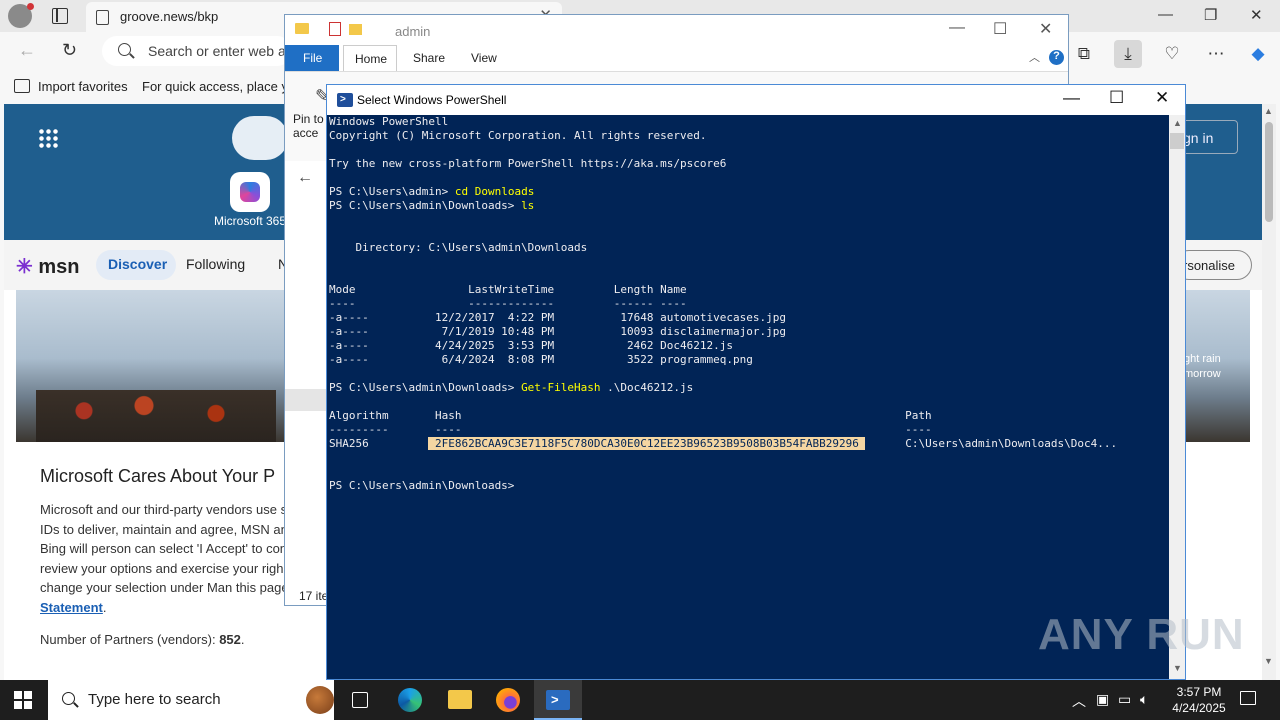  What do you see at coordinates (432, 100) in the screenshot?
I see `powershell-title: Select Windows PowerShell` at bounding box center [432, 100].